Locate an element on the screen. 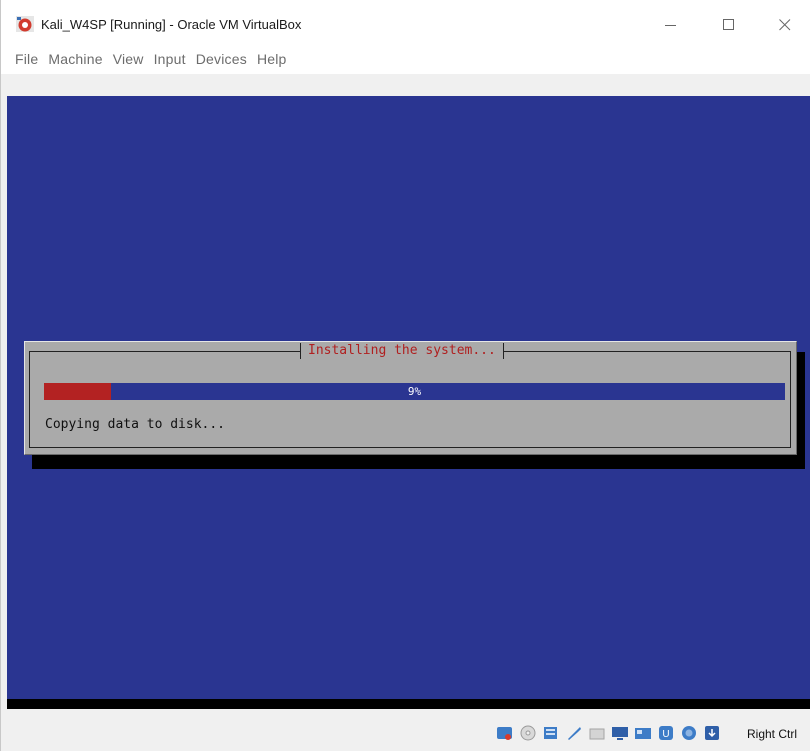 The height and width of the screenshot is (751, 810). display-icon is located at coordinates (620, 733).